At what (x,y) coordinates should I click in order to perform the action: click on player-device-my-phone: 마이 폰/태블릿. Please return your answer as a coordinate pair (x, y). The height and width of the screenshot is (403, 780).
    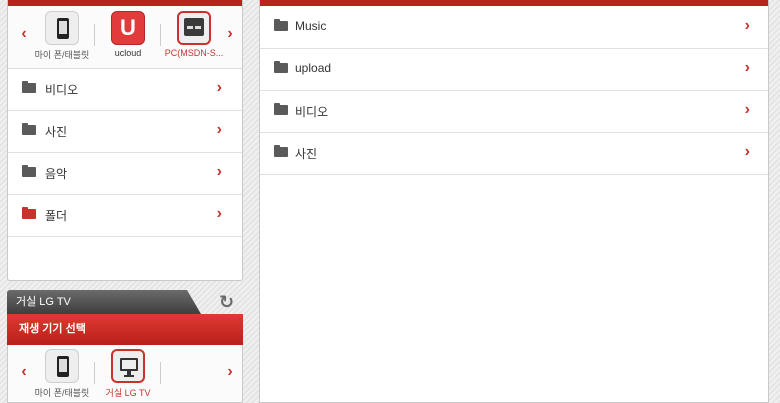
    Looking at the image, I should click on (62, 374).